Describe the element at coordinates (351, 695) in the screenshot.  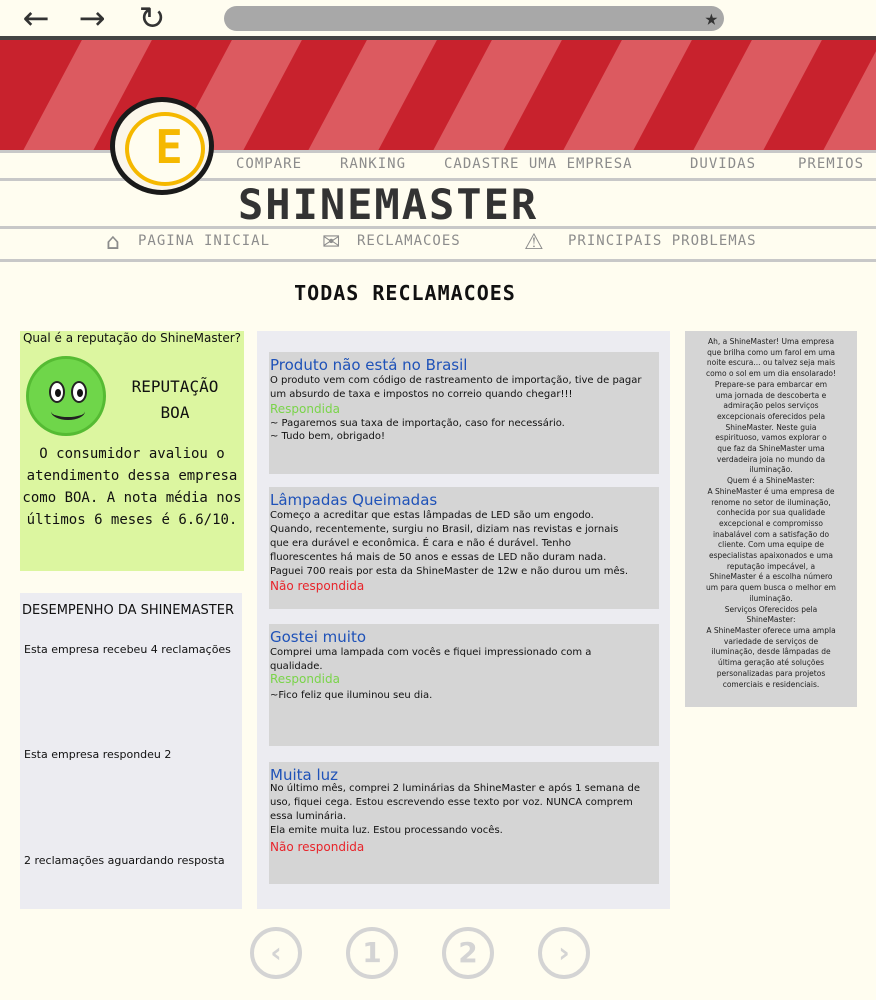
I see `complaint-reply: ~Fico feliz que iluminou seu dia.` at that location.